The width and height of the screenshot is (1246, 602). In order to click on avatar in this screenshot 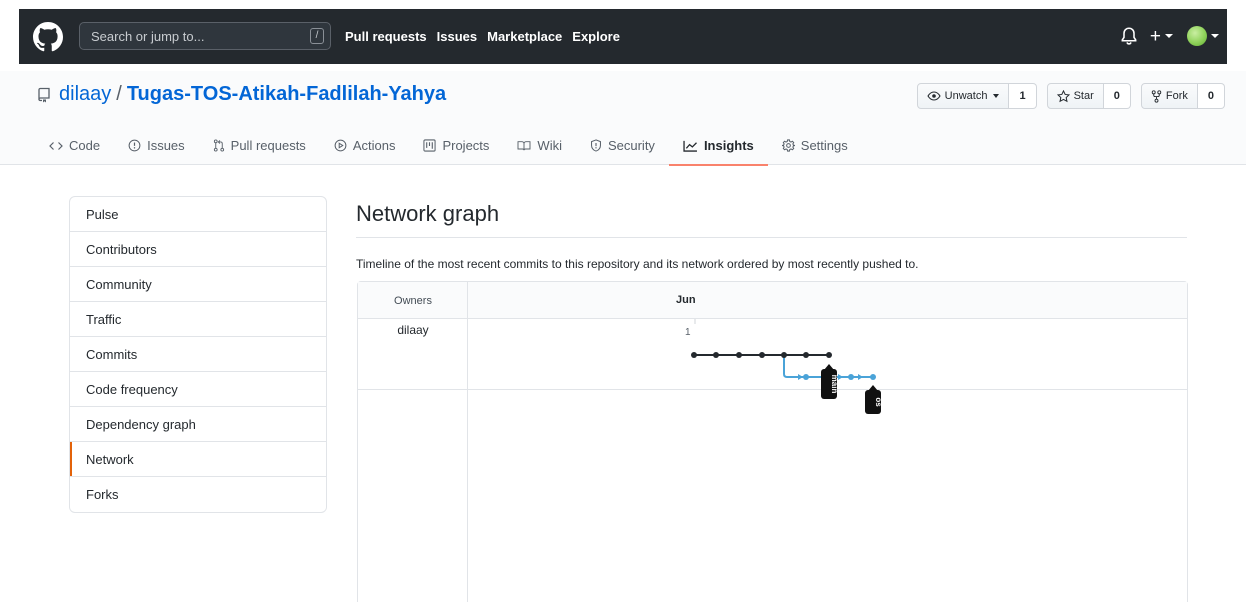, I will do `click(1197, 36)`.